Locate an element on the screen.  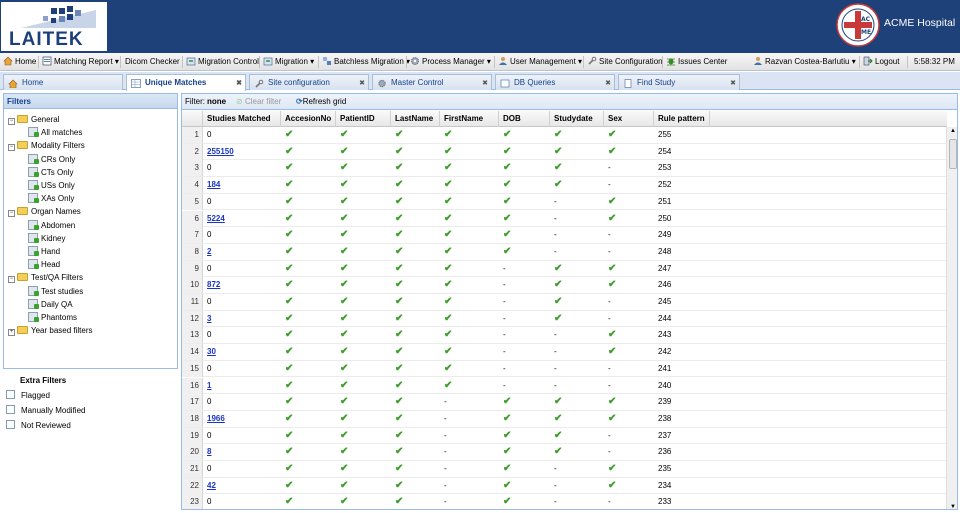
table-row: 13 0 ✔ ✔ ✔ ✔ - - ✔ 243 is located at coordinates (564, 336).